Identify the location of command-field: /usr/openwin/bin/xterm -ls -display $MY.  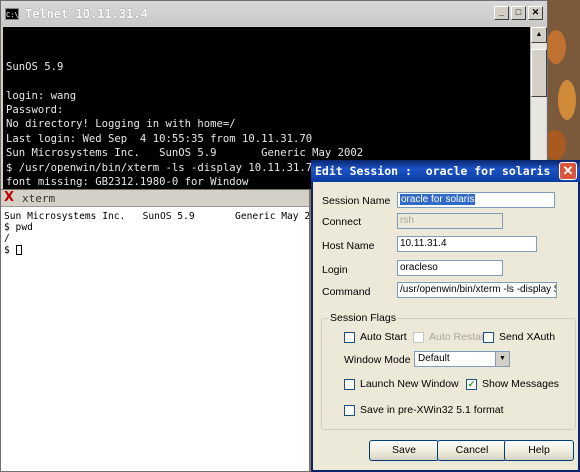
(477, 290).